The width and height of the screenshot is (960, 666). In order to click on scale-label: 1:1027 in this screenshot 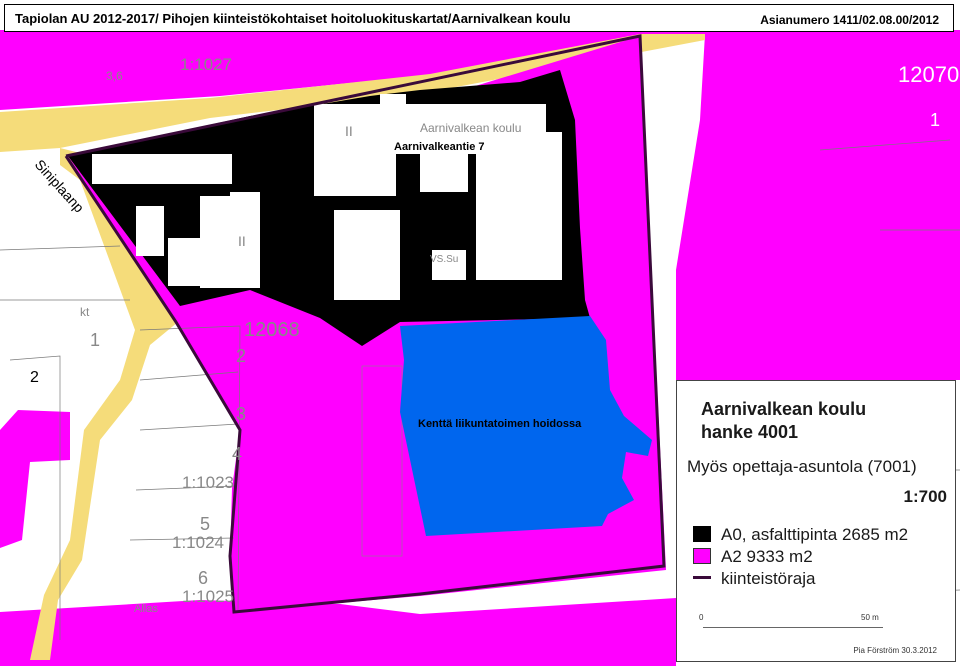, I will do `click(206, 64)`.